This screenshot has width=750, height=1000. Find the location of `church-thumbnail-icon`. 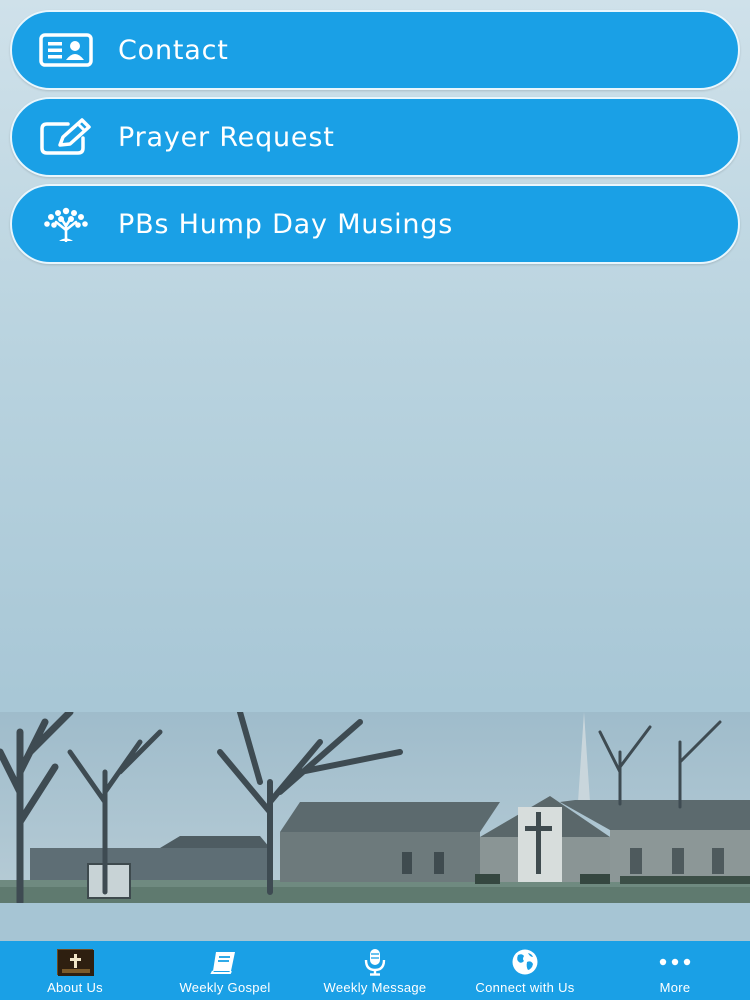

church-thumbnail-icon is located at coordinates (75, 962).